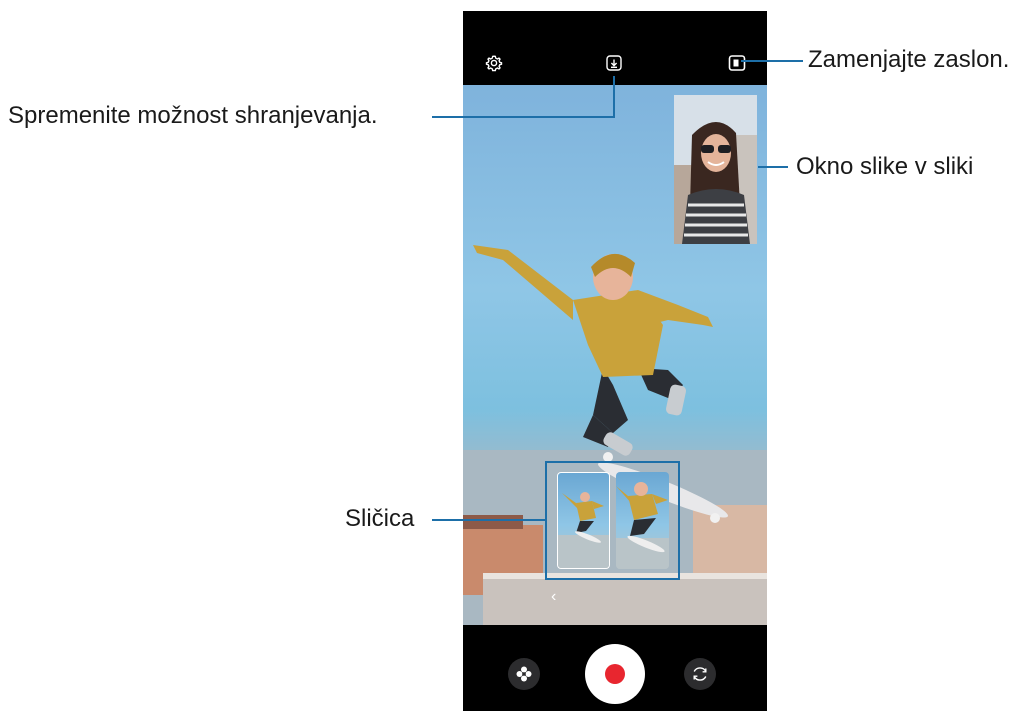  What do you see at coordinates (614, 97) in the screenshot?
I see `callout-line-save-option-vertical` at bounding box center [614, 97].